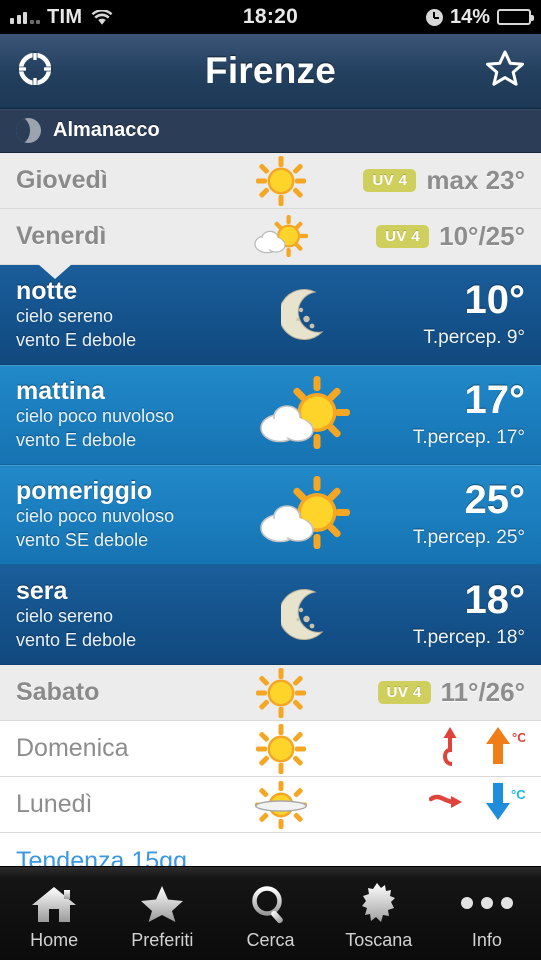 The image size is (541, 960). What do you see at coordinates (468, 537) in the screenshot?
I see `detail-perceived-temperature: T.percep. 25°` at bounding box center [468, 537].